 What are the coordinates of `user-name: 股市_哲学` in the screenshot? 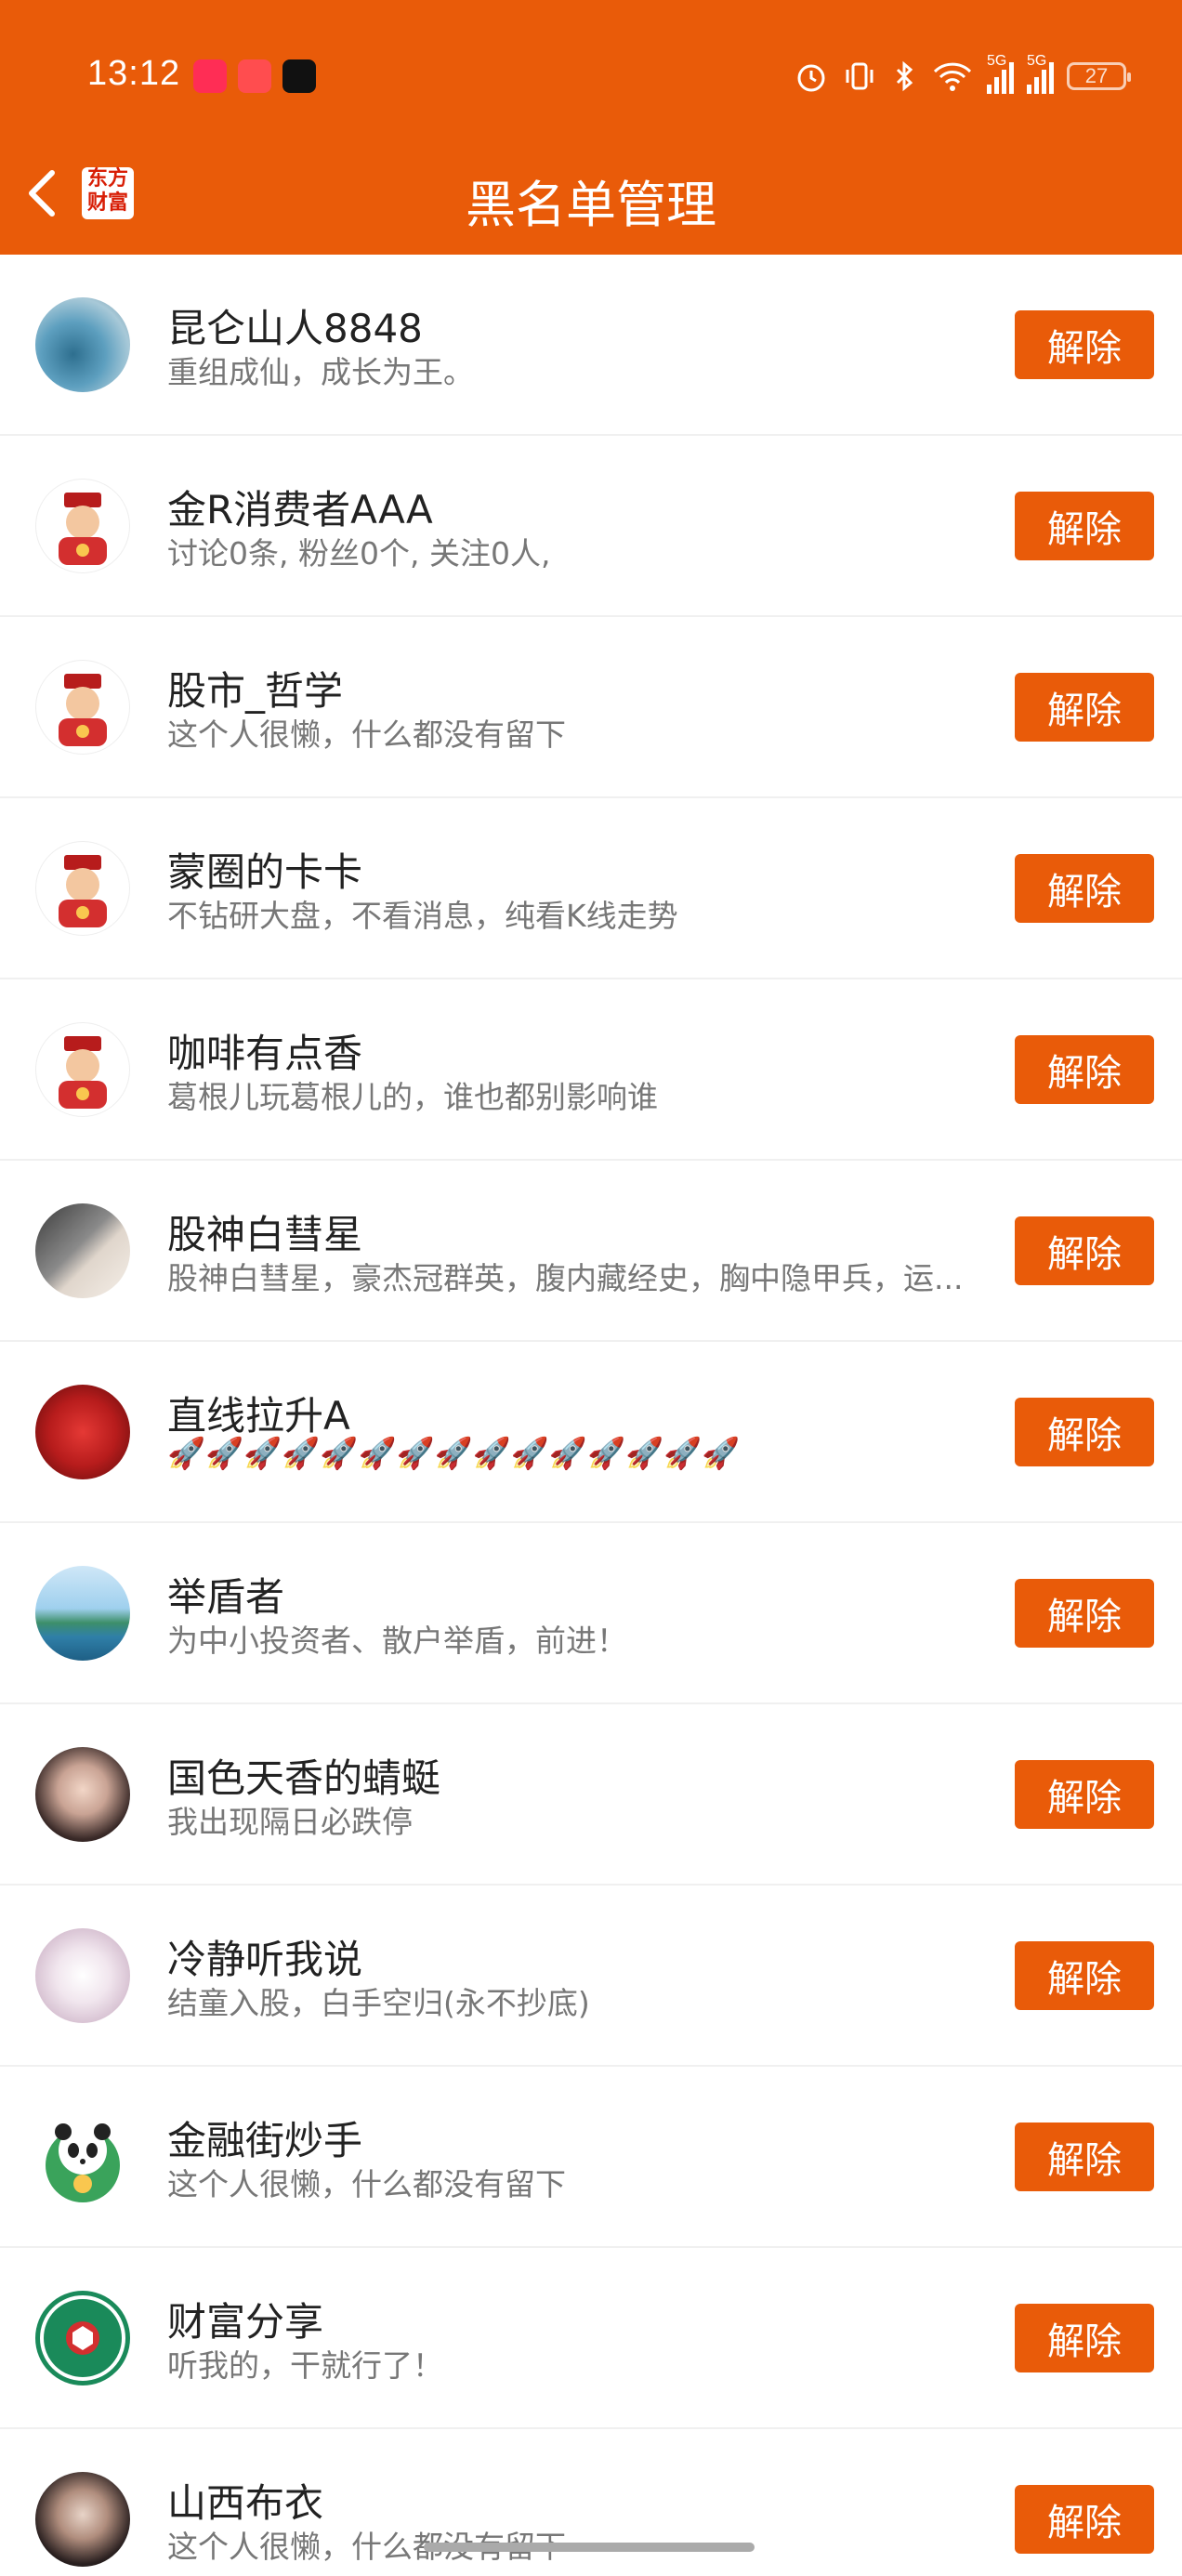 It's located at (255, 688).